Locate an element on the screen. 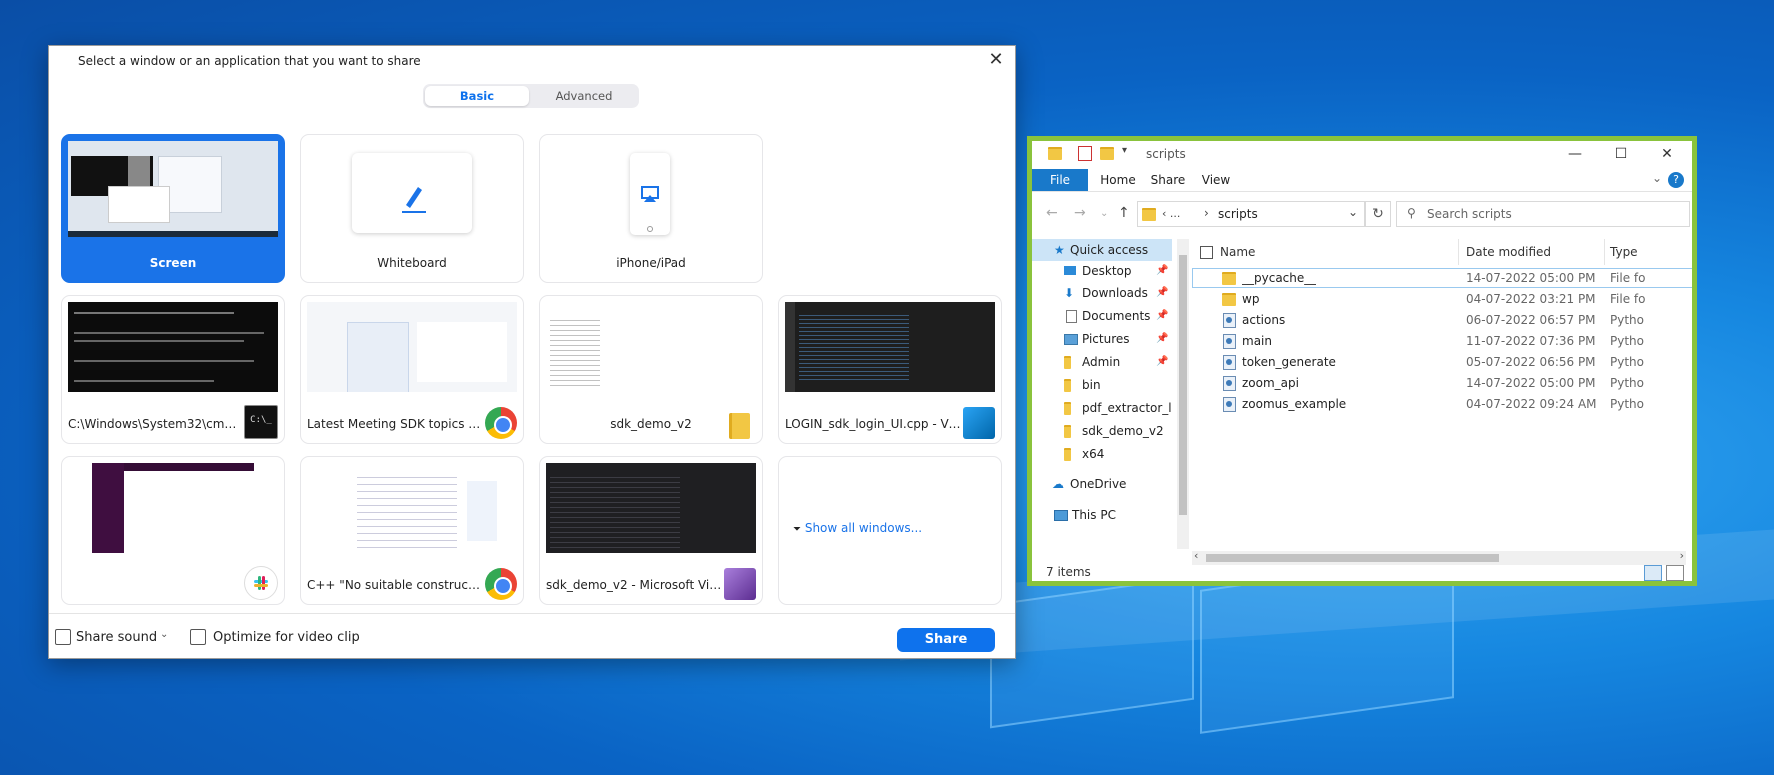  recent-dropdown-icon: ⌄ is located at coordinates (1104, 213).